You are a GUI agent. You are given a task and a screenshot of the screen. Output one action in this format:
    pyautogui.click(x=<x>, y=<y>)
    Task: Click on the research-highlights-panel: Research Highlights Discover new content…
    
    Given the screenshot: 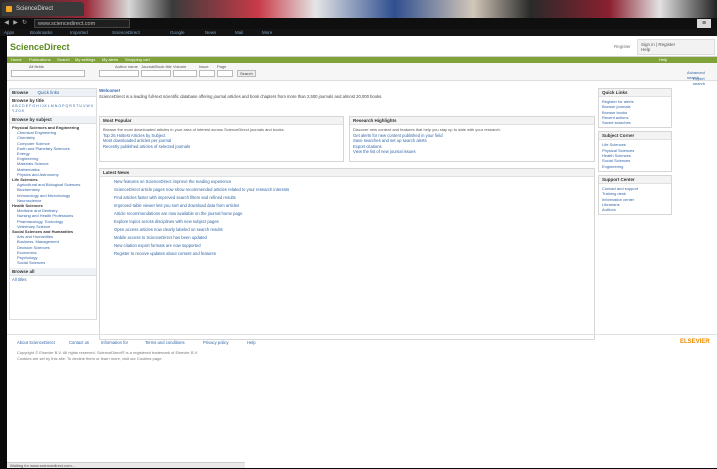 What is the action you would take?
    pyautogui.click(x=472, y=139)
    